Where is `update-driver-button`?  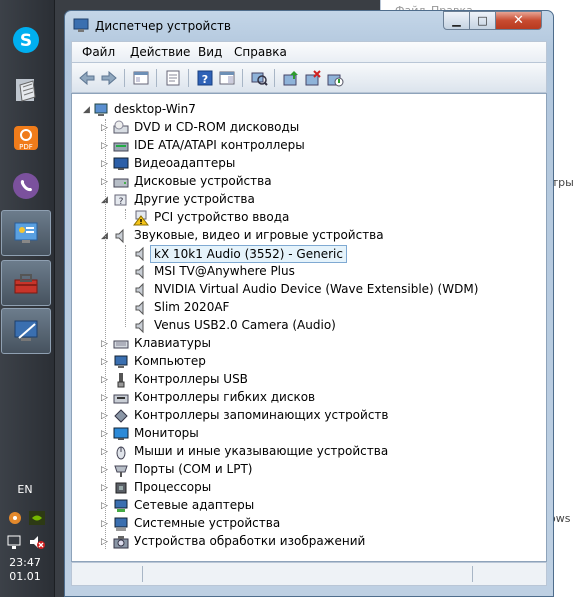 update-driver-button is located at coordinates (291, 78).